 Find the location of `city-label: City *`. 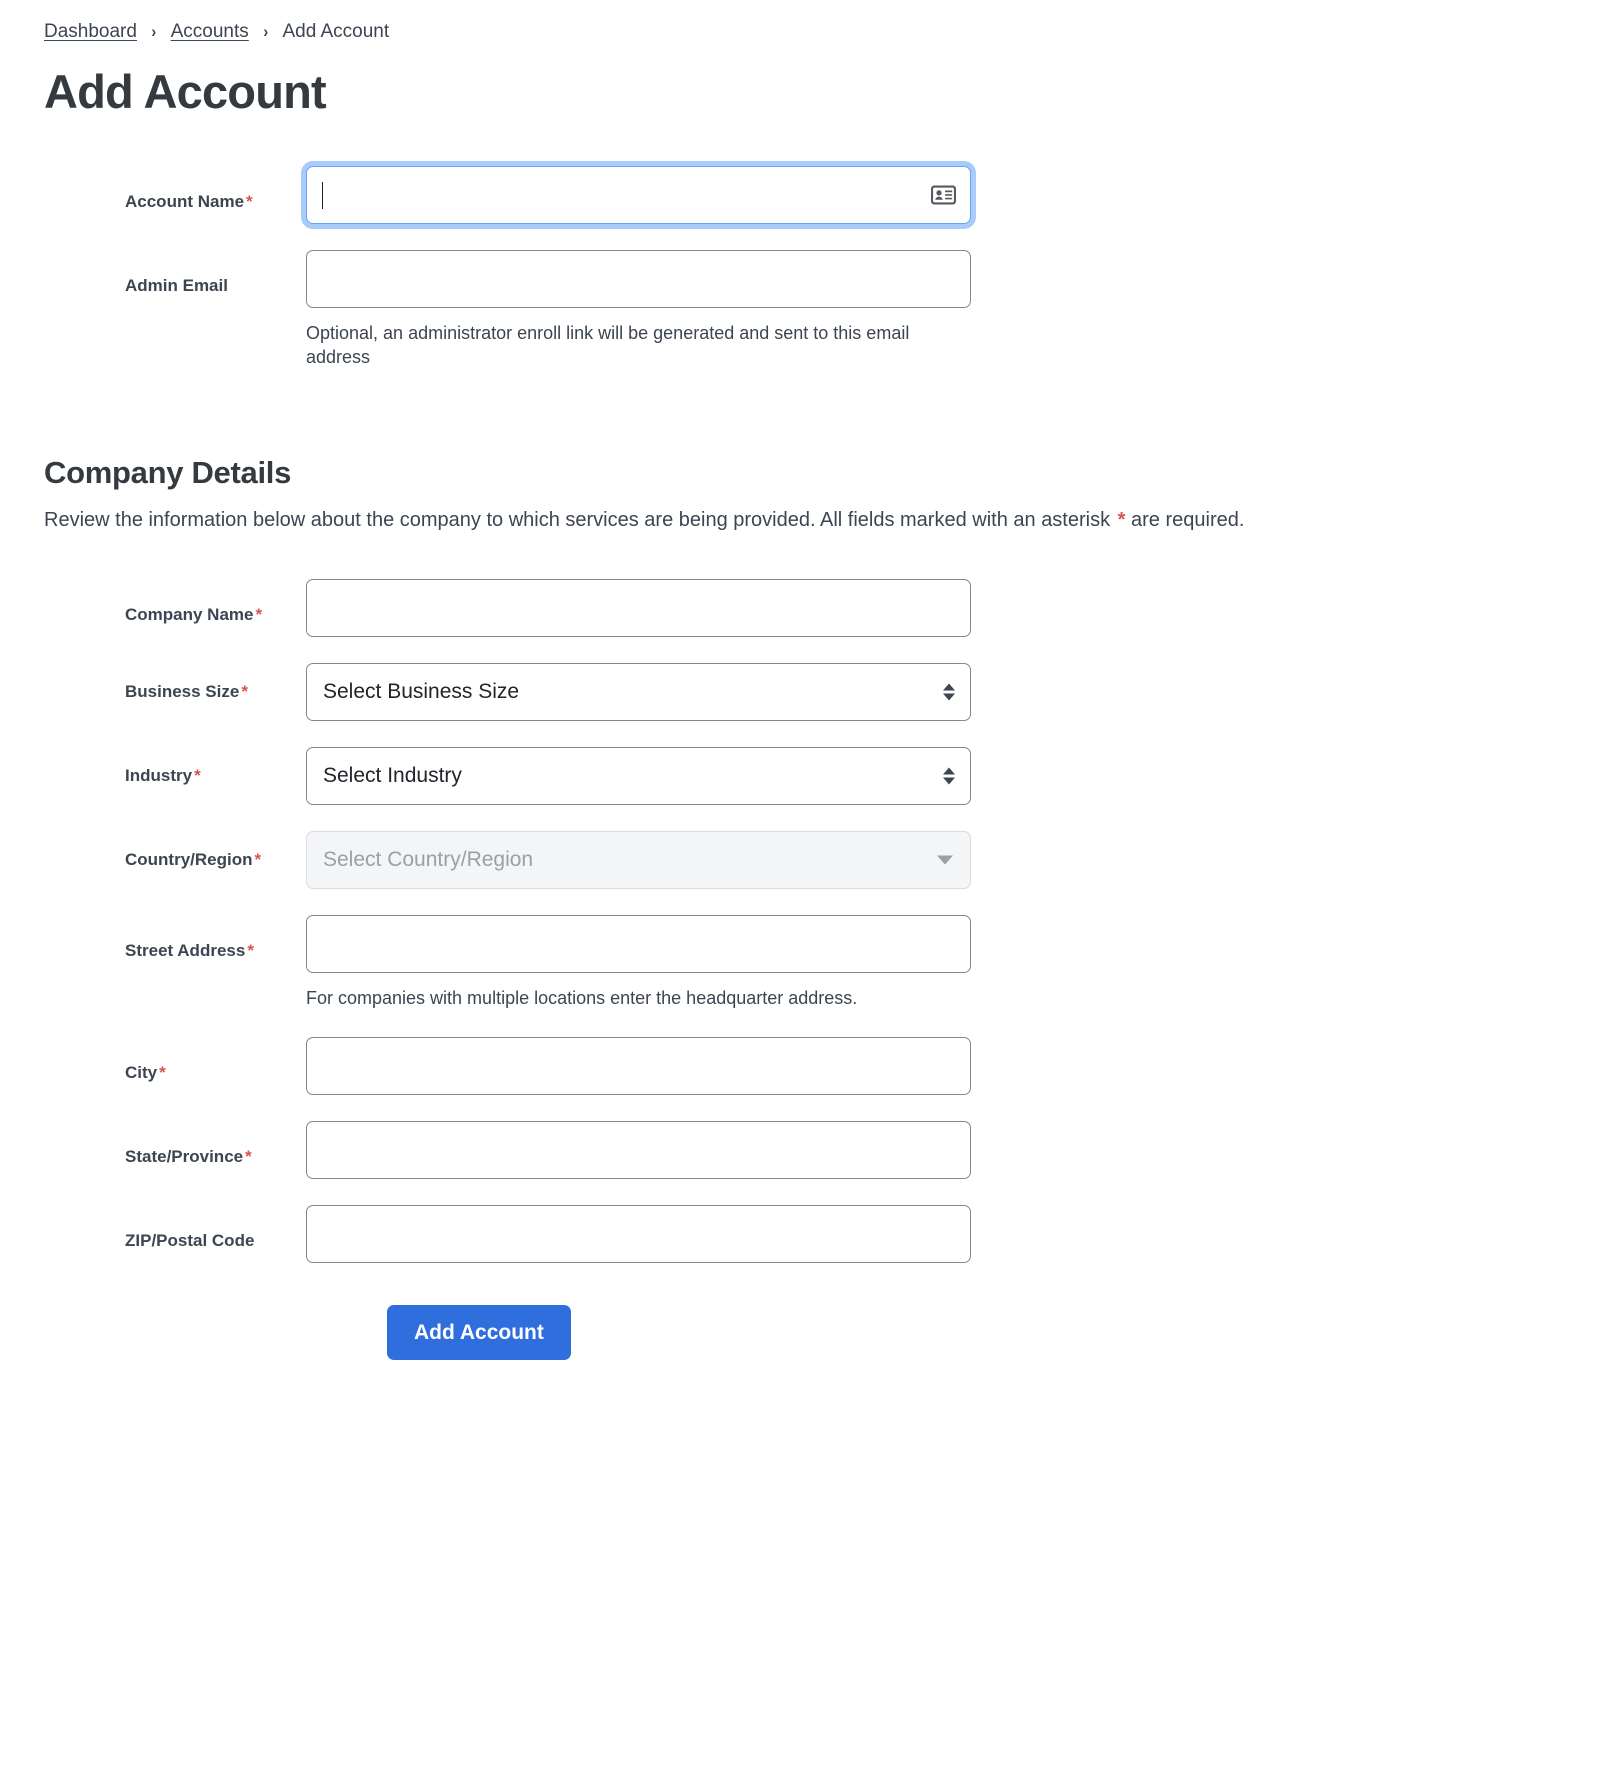

city-label: City * is located at coordinates (175, 1059).